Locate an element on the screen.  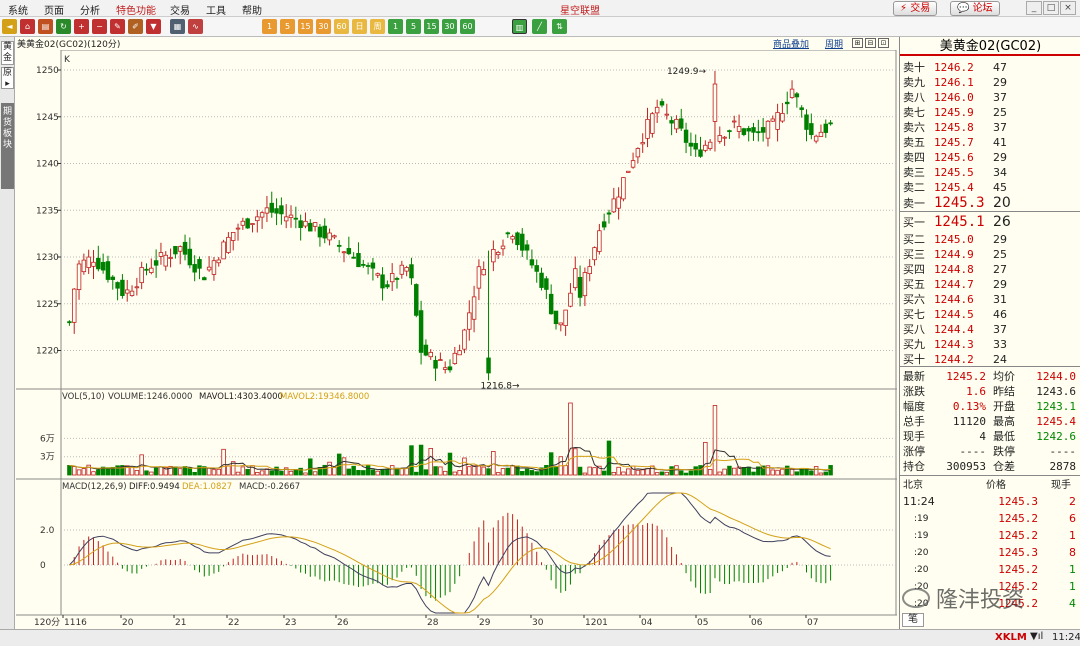
side-tab-yuan: 原 ▸ is located at coordinates (7, 78).